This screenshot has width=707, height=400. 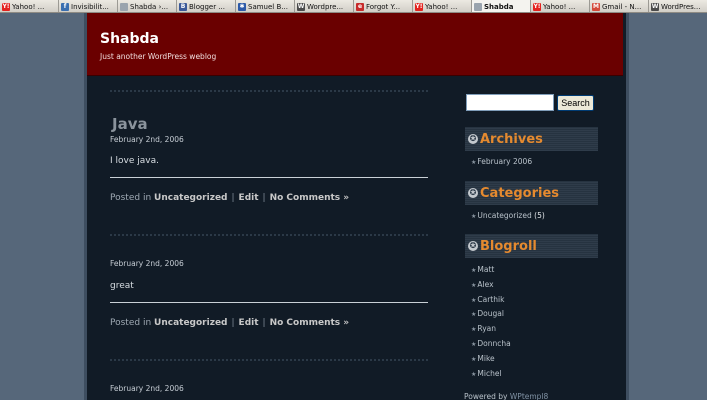 I want to click on archive-item: ★February 2006, so click(x=501, y=161).